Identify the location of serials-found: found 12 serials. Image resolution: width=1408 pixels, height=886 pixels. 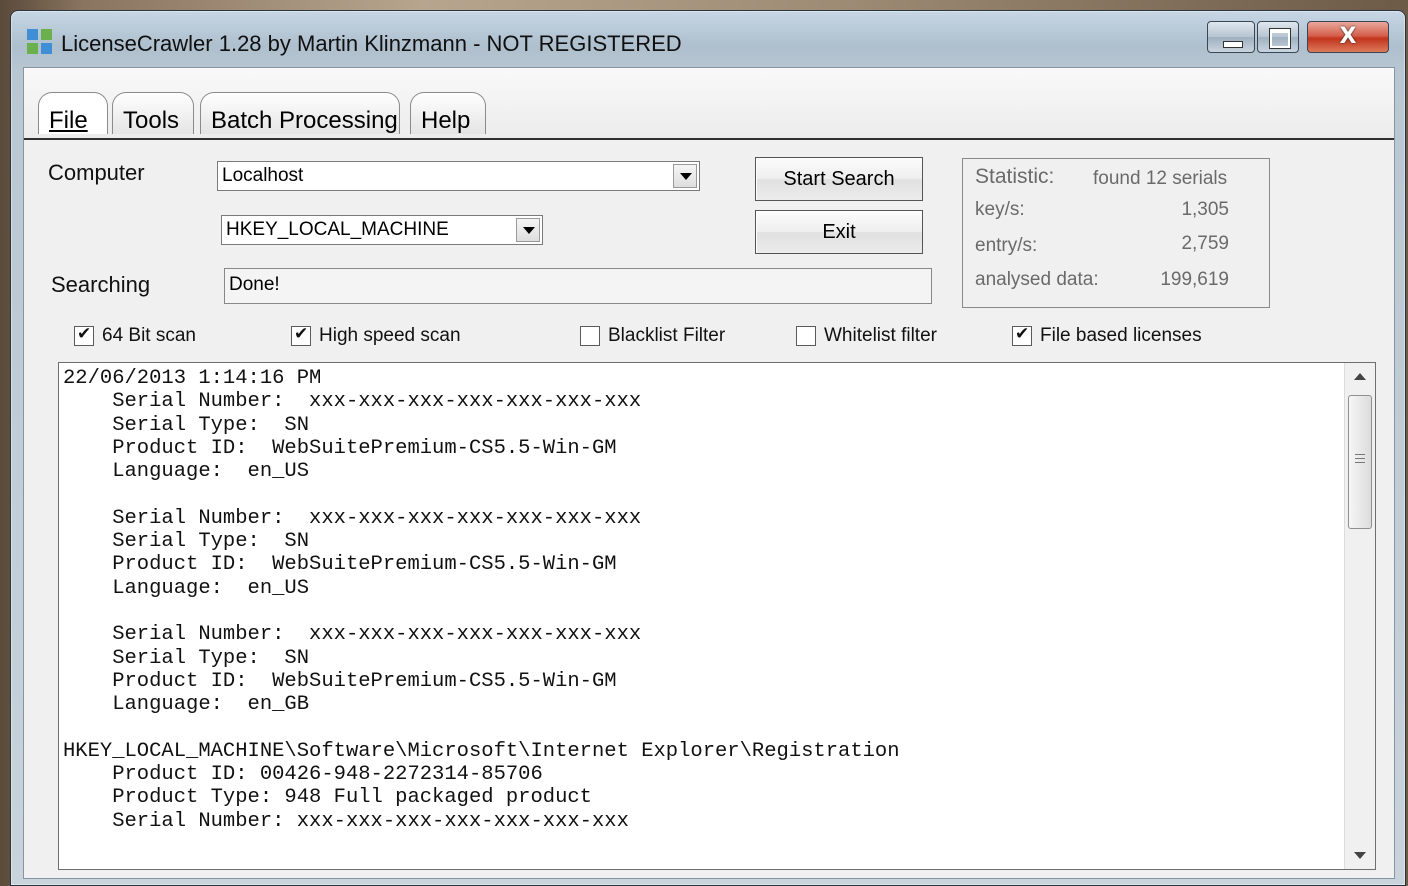
(1160, 178).